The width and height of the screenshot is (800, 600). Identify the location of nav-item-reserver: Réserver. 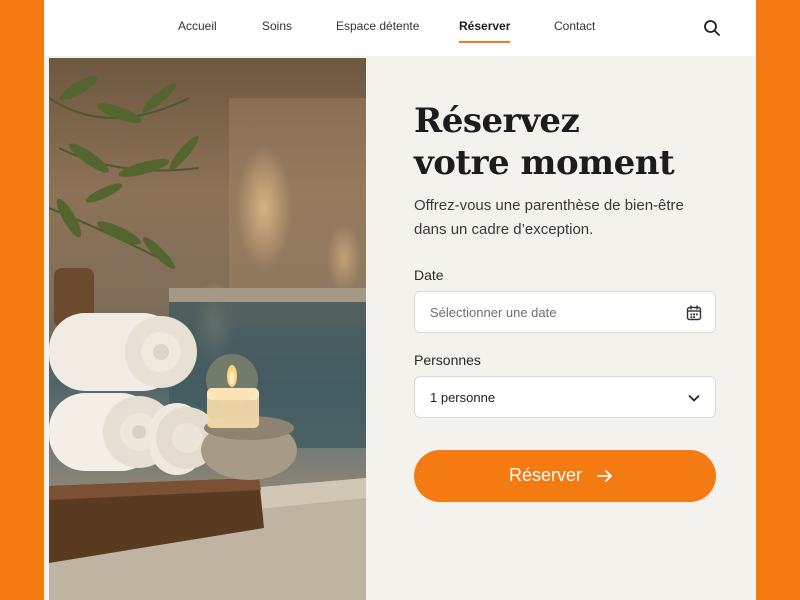
(485, 31).